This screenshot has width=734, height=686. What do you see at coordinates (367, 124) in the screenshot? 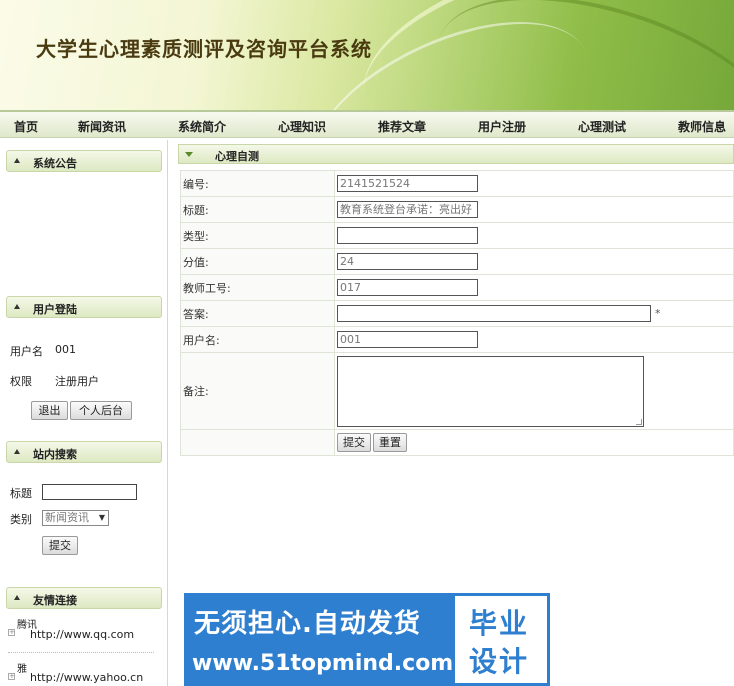
I see `main-nav: 首页 新闻资讯 系统简介 心理知识 推荐文章 用户注册 心理测试 教师信息` at bounding box center [367, 124].